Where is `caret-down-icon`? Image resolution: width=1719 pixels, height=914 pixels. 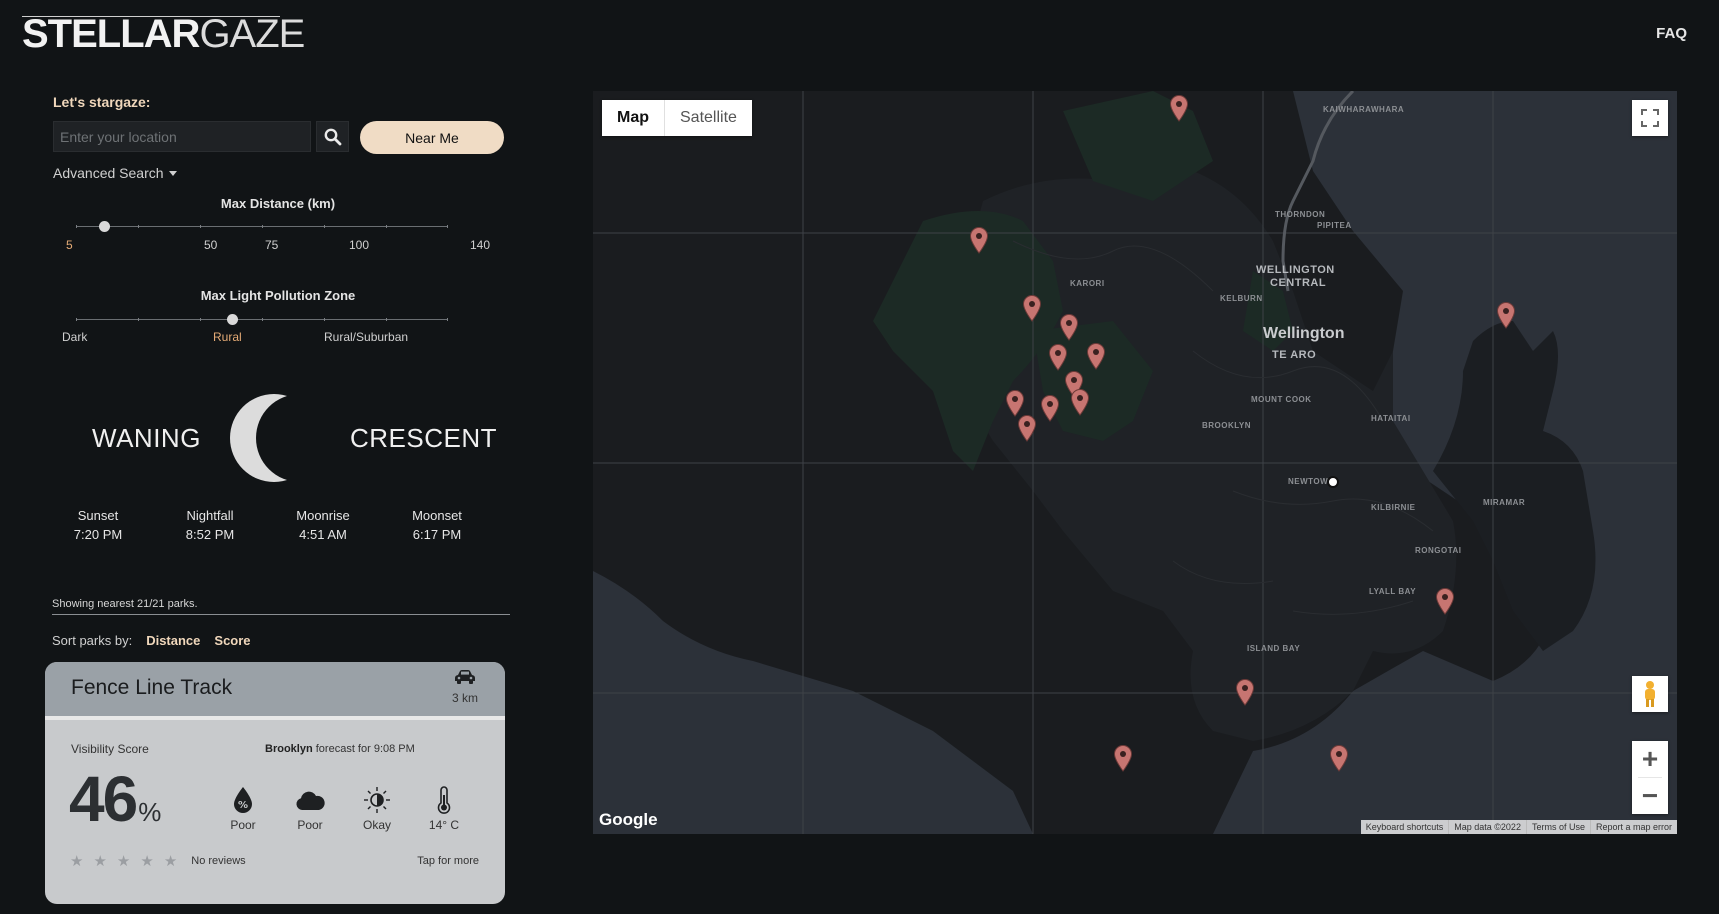
caret-down-icon is located at coordinates (172, 173).